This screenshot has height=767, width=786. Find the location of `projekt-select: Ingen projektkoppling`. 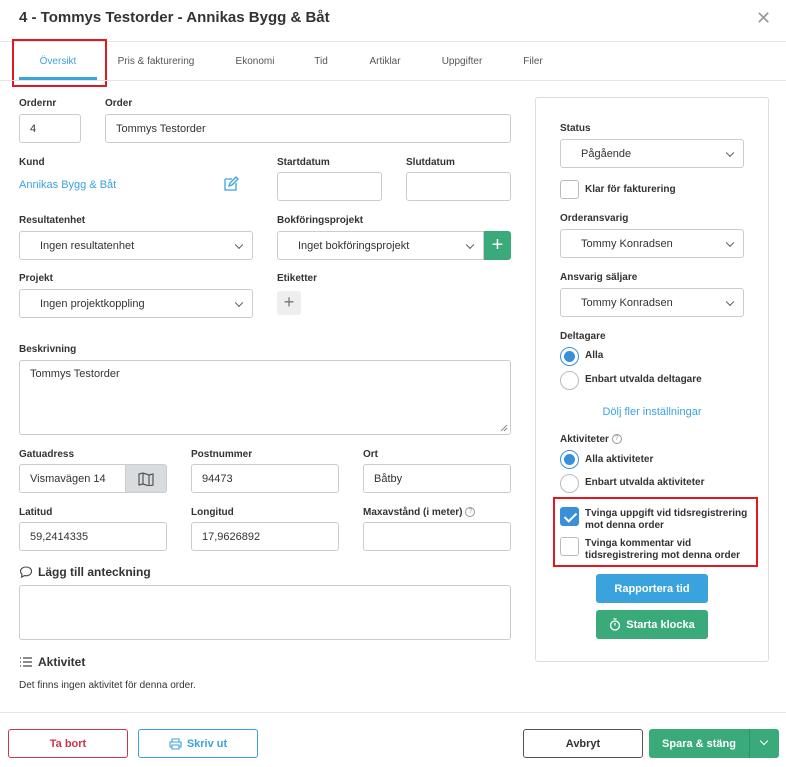

projekt-select: Ingen projektkoppling is located at coordinates (136, 303).